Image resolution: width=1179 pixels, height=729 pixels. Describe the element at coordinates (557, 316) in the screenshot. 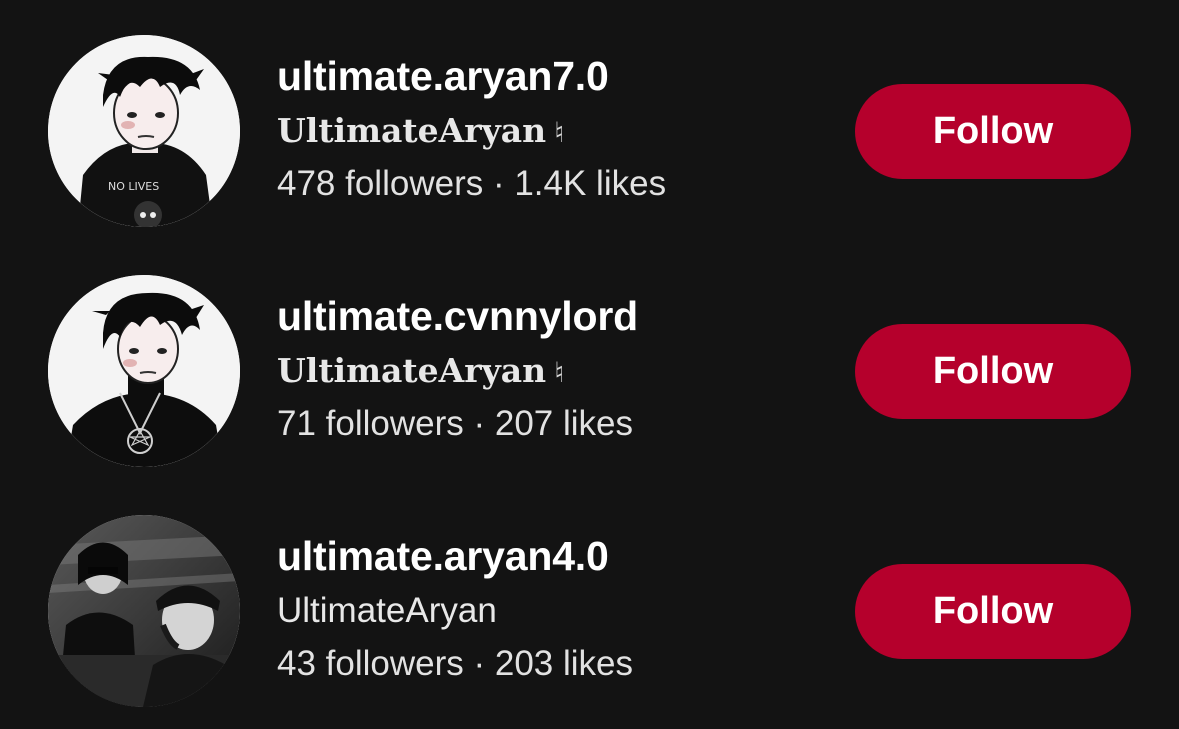

I see `username: ultimate.cvnnylord` at that location.